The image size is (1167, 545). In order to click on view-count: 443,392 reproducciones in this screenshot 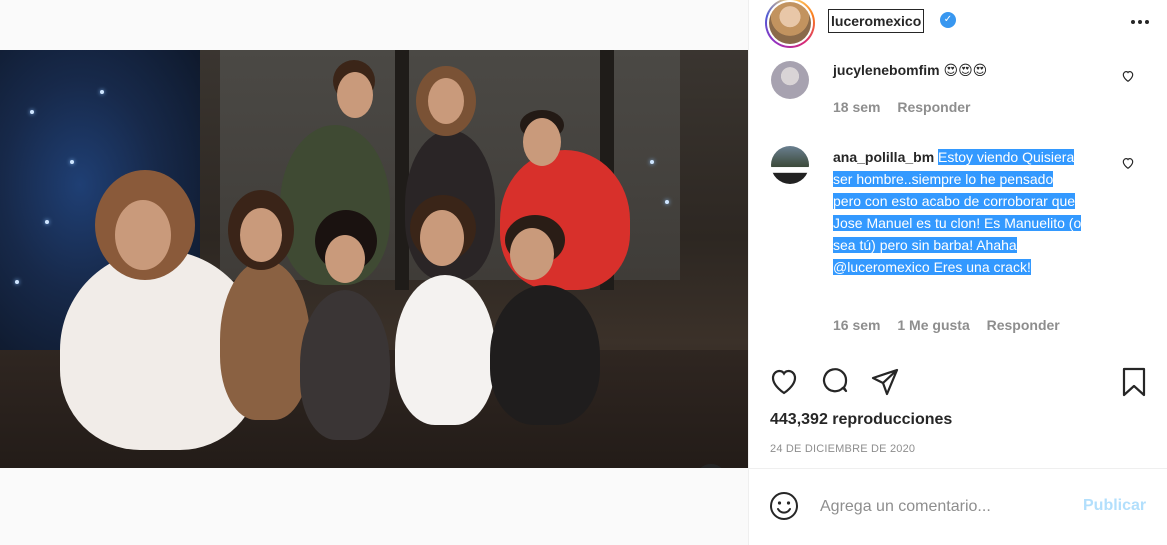, I will do `click(861, 420)`.